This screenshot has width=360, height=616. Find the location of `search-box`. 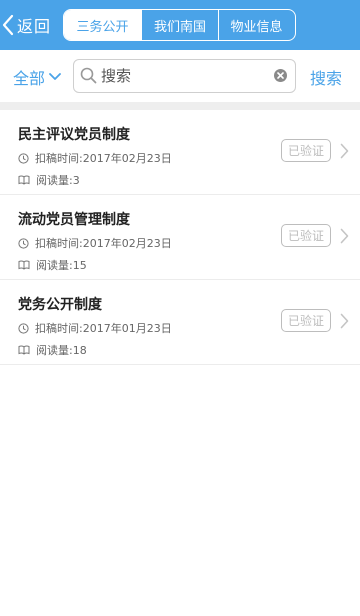

search-box is located at coordinates (184, 76).